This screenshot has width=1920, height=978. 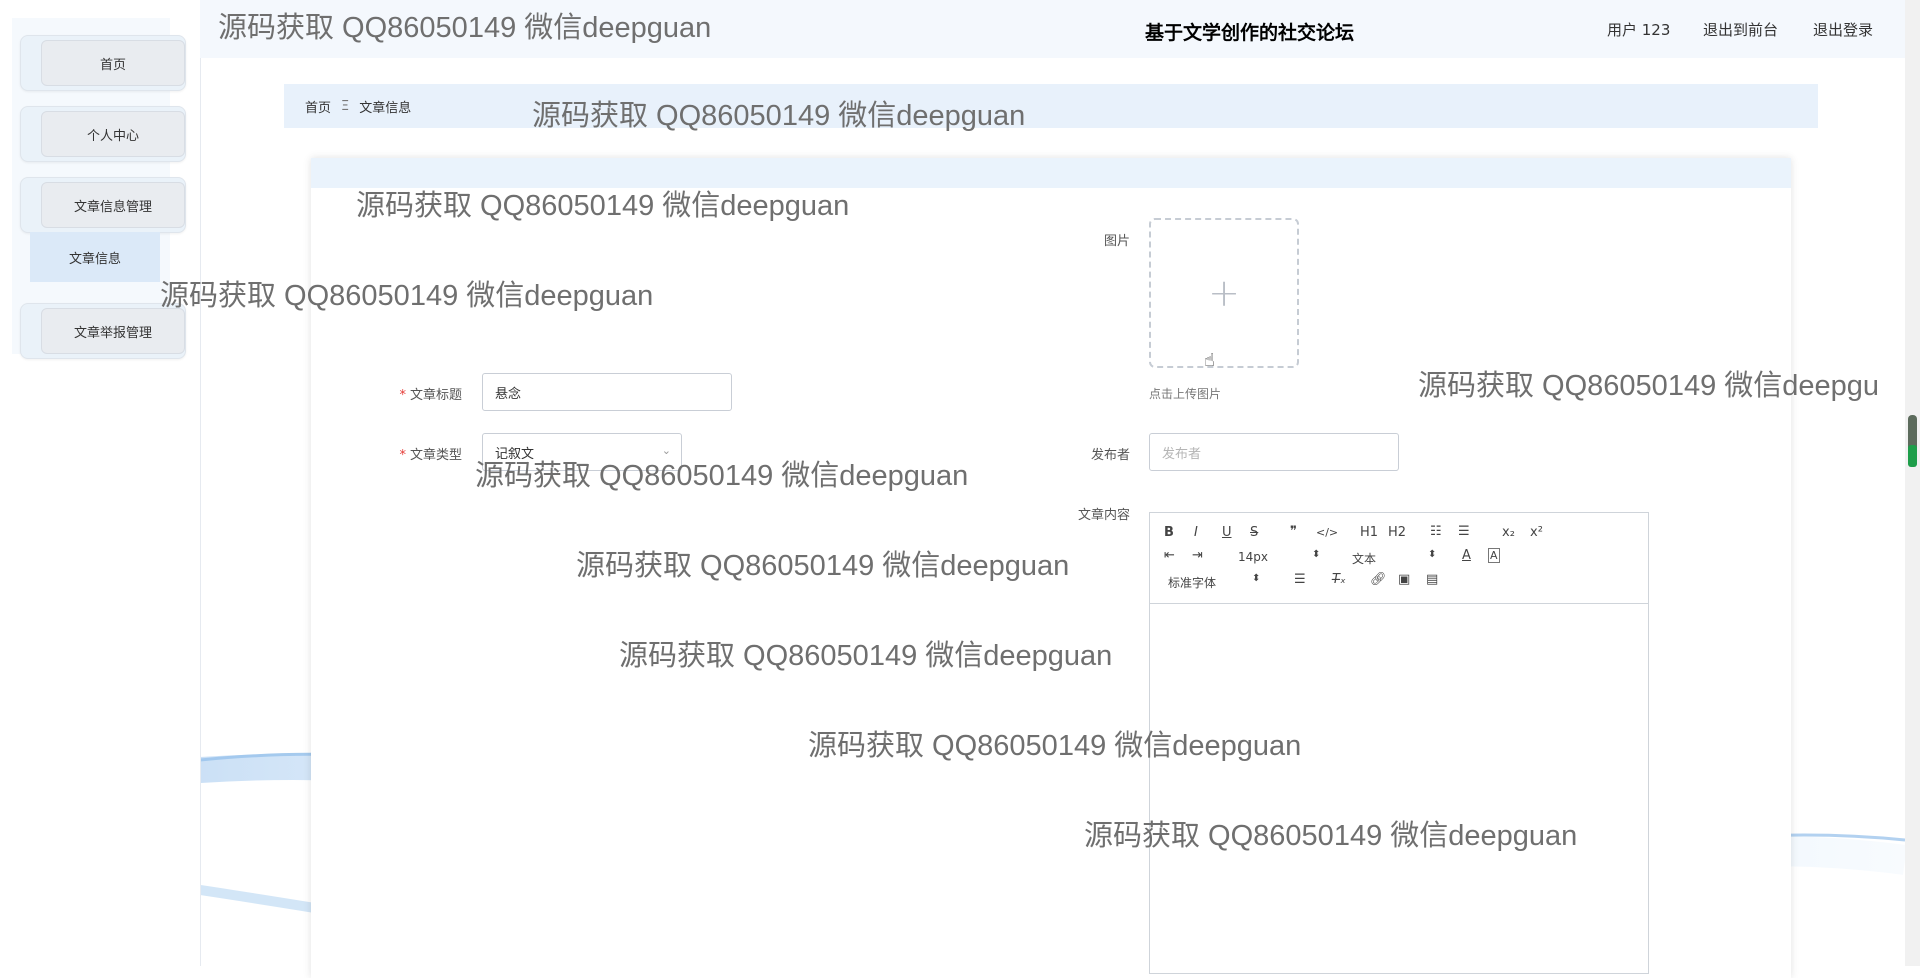 I want to click on breadcrumb-home: 首页, so click(x=318, y=106).